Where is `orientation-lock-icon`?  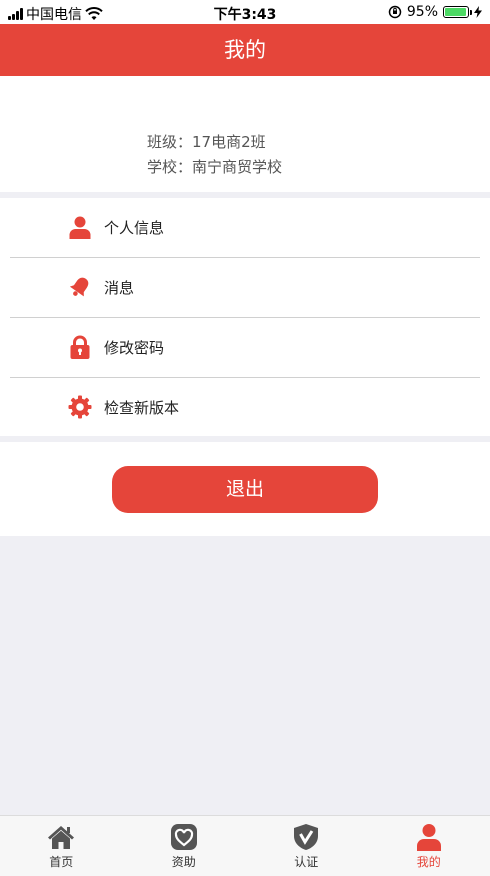 orientation-lock-icon is located at coordinates (395, 12).